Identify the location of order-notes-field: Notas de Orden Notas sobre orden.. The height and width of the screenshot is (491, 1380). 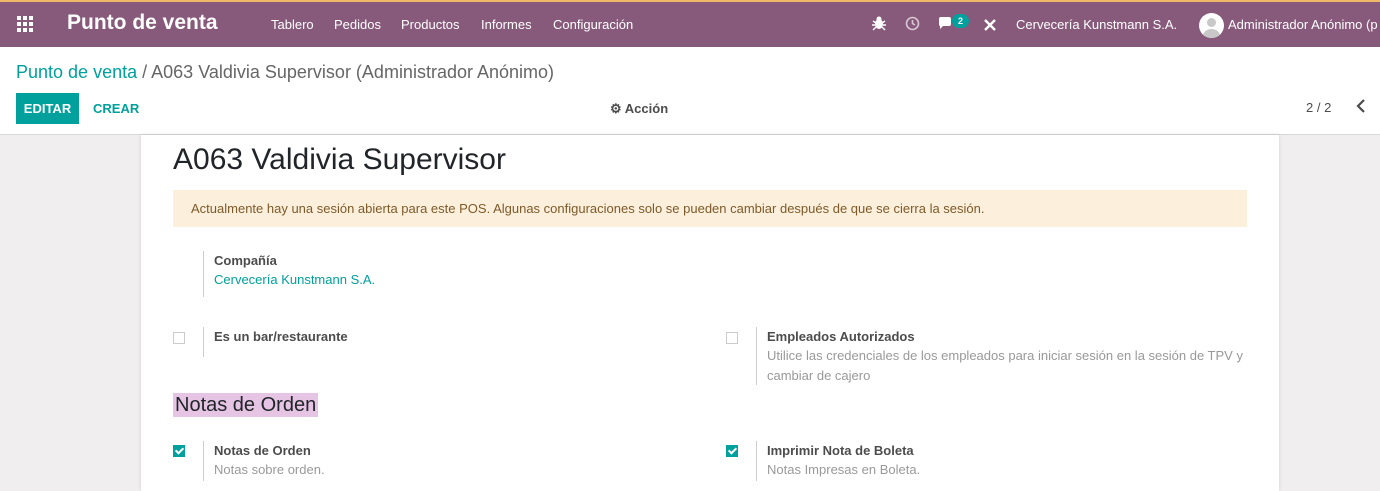
(264, 461).